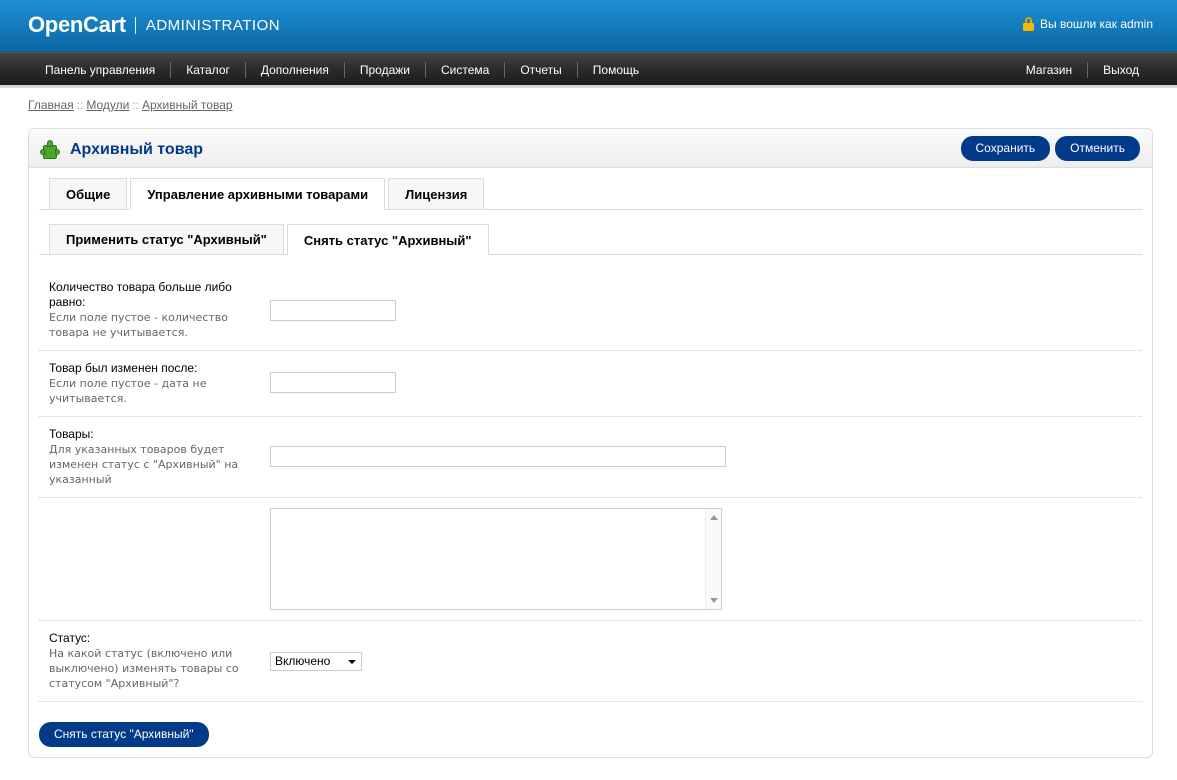 The height and width of the screenshot is (780, 1177). What do you see at coordinates (100, 70) in the screenshot?
I see `menu-item-dashboard: Панель управления` at bounding box center [100, 70].